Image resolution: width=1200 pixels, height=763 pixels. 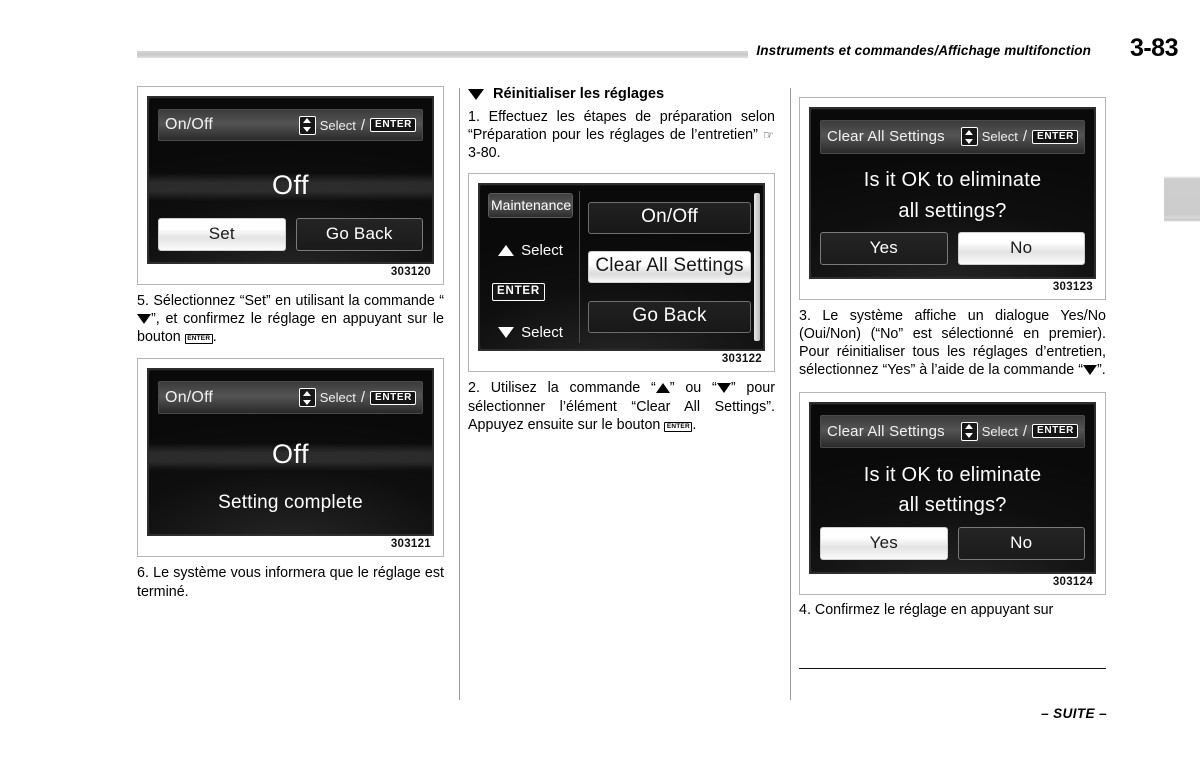 I want to click on figure-id: 303120, so click(x=410, y=272).